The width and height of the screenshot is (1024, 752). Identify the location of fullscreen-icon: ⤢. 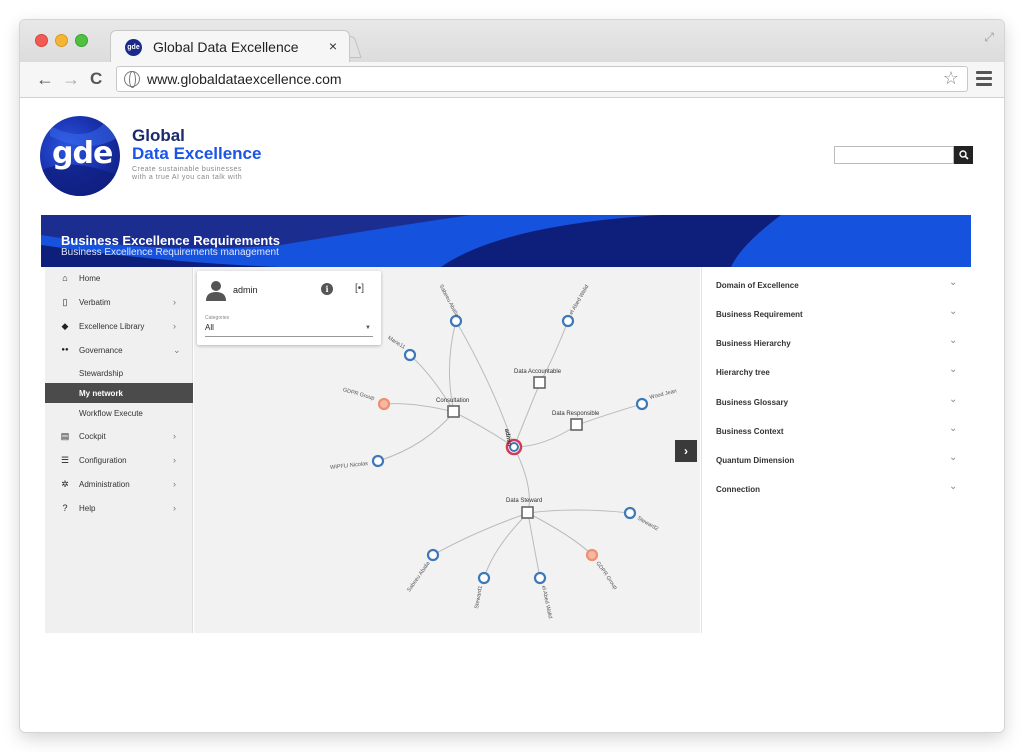
(989, 37).